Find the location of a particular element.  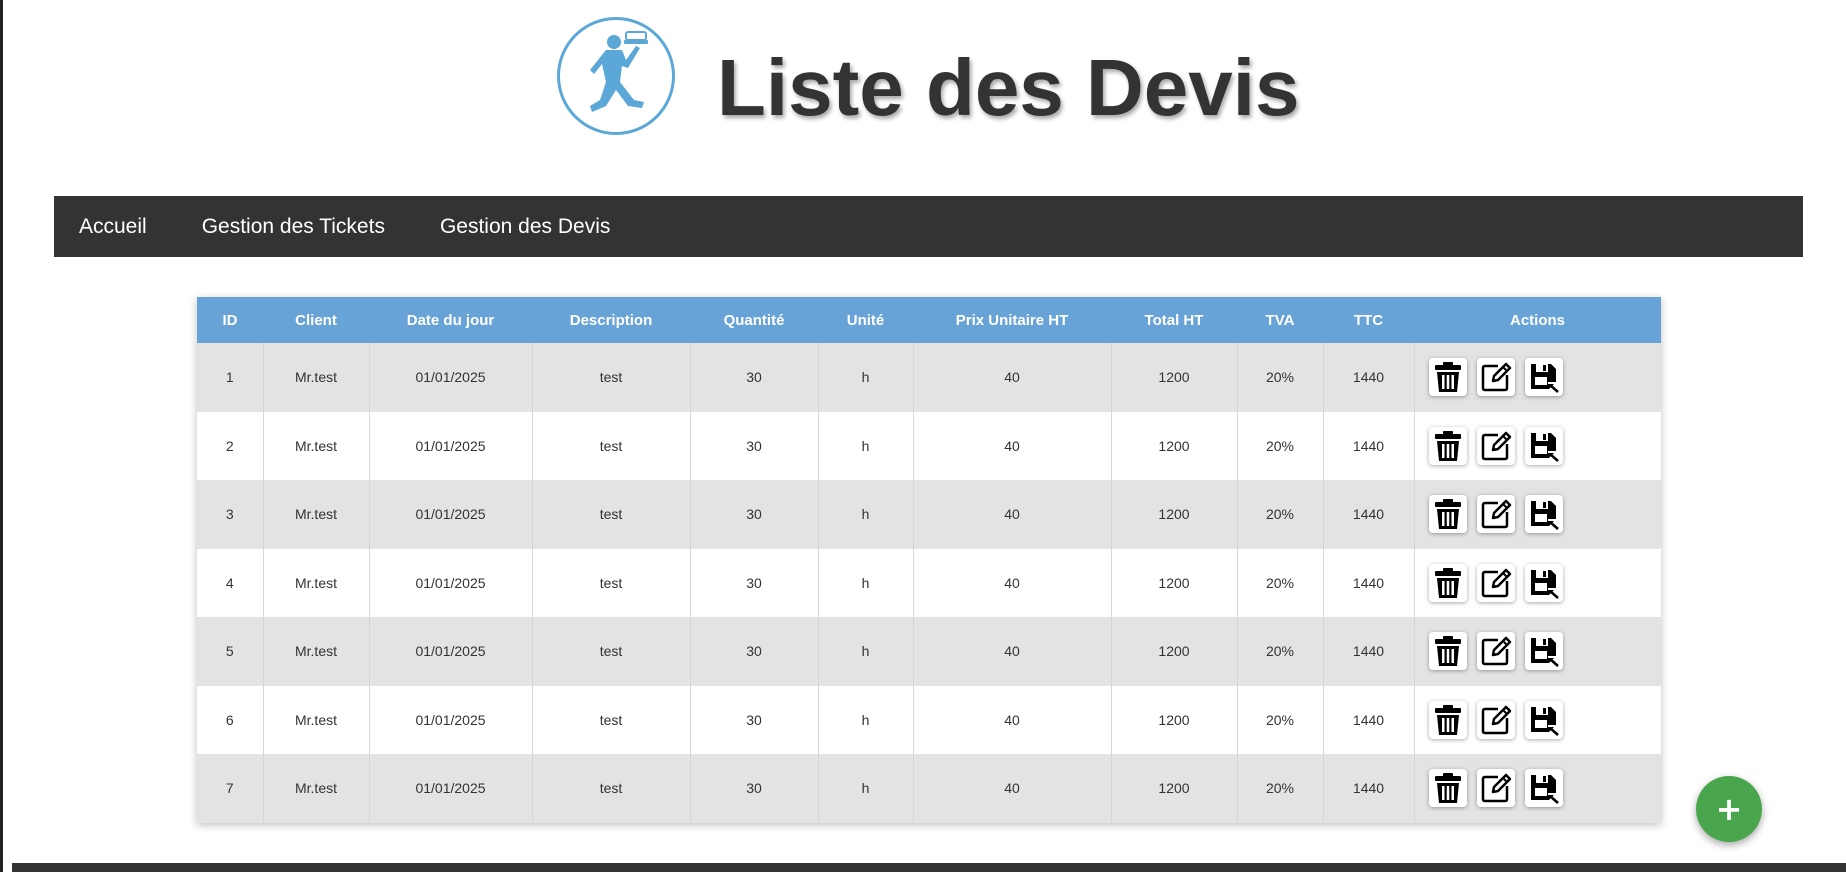

col-header-date: Date du jour is located at coordinates (450, 320).